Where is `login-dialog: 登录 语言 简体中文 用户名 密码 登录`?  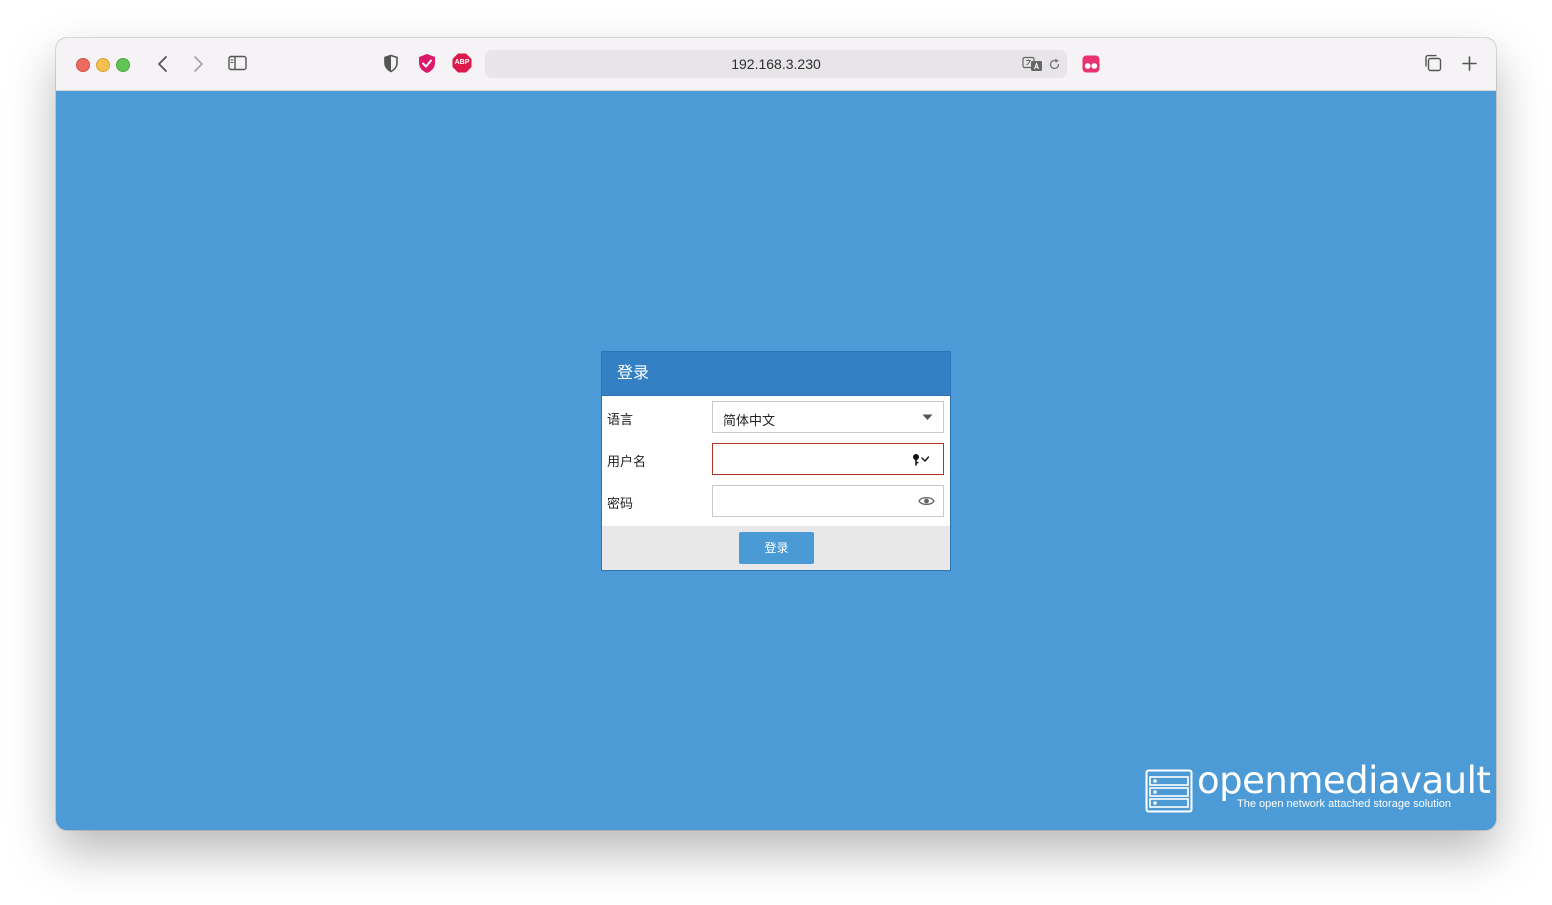
login-dialog: 登录 语言 简体中文 用户名 密码 登录 is located at coordinates (776, 461).